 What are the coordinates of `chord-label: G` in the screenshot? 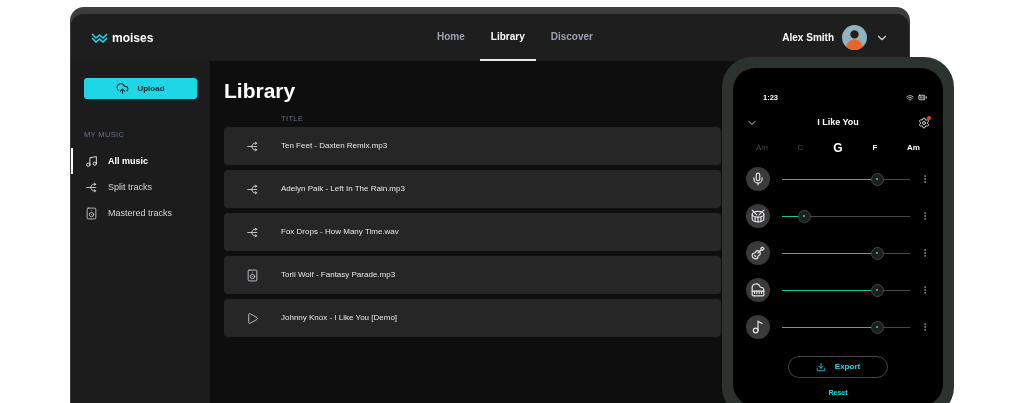 It's located at (838, 148).